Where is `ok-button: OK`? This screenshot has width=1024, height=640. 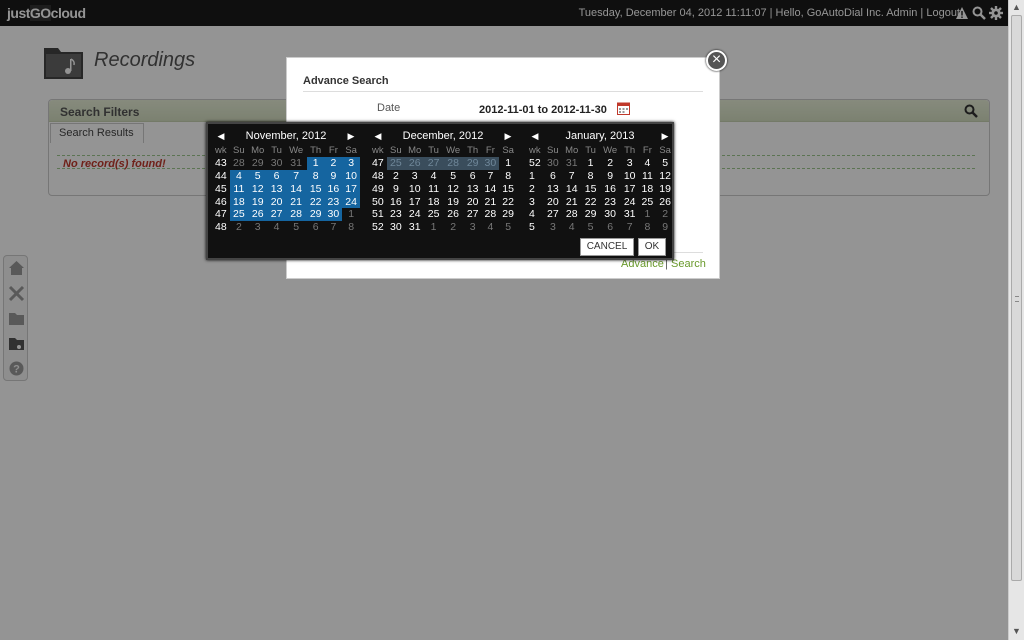 ok-button: OK is located at coordinates (652, 247).